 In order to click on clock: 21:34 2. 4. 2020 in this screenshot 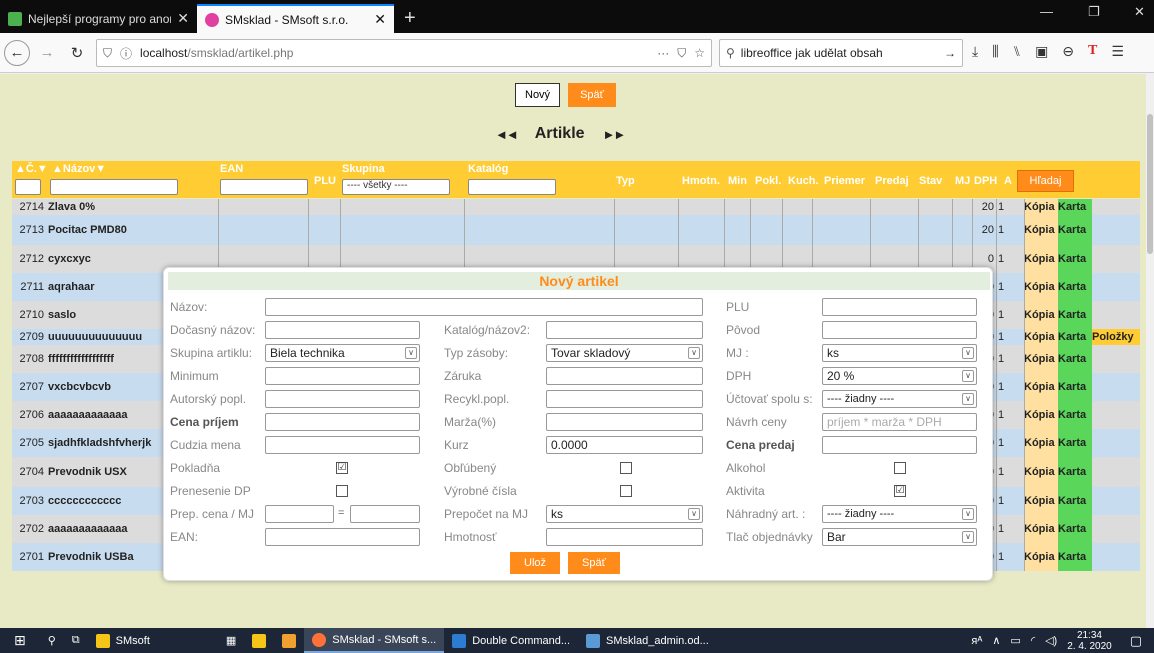, I will do `click(1089, 641)`.